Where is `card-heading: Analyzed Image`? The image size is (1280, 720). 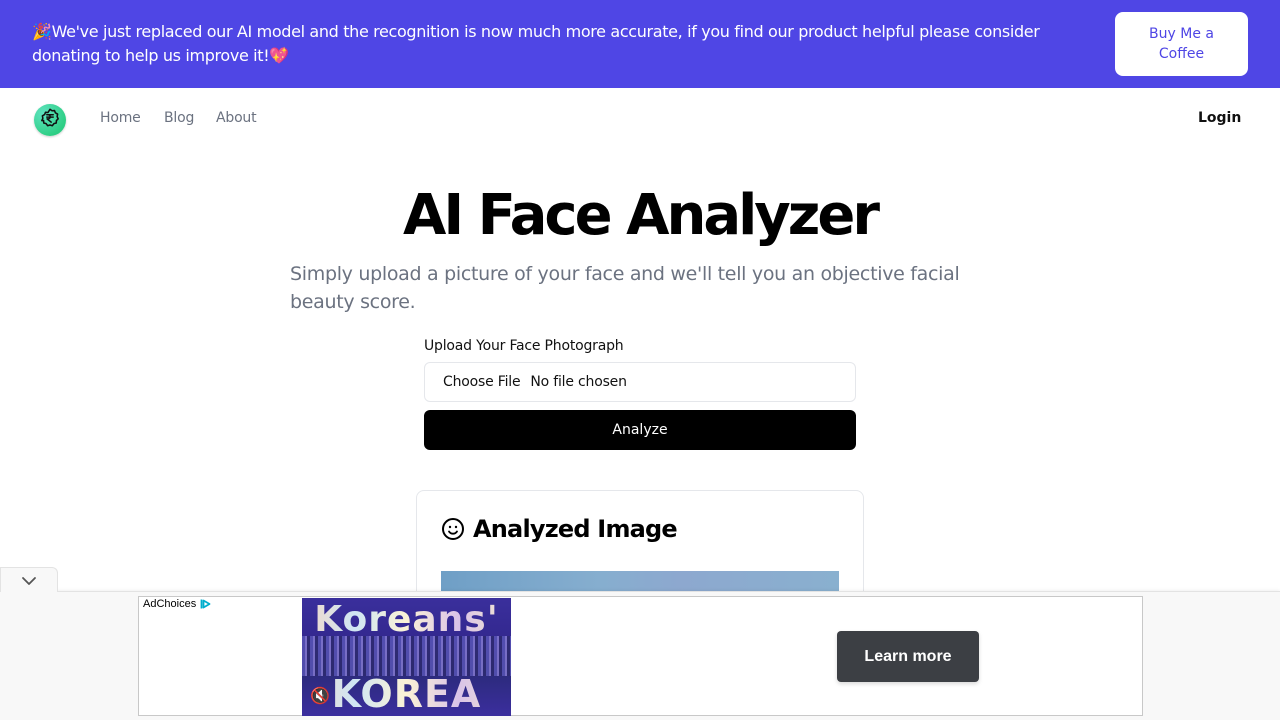 card-heading: Analyzed Image is located at coordinates (559, 529).